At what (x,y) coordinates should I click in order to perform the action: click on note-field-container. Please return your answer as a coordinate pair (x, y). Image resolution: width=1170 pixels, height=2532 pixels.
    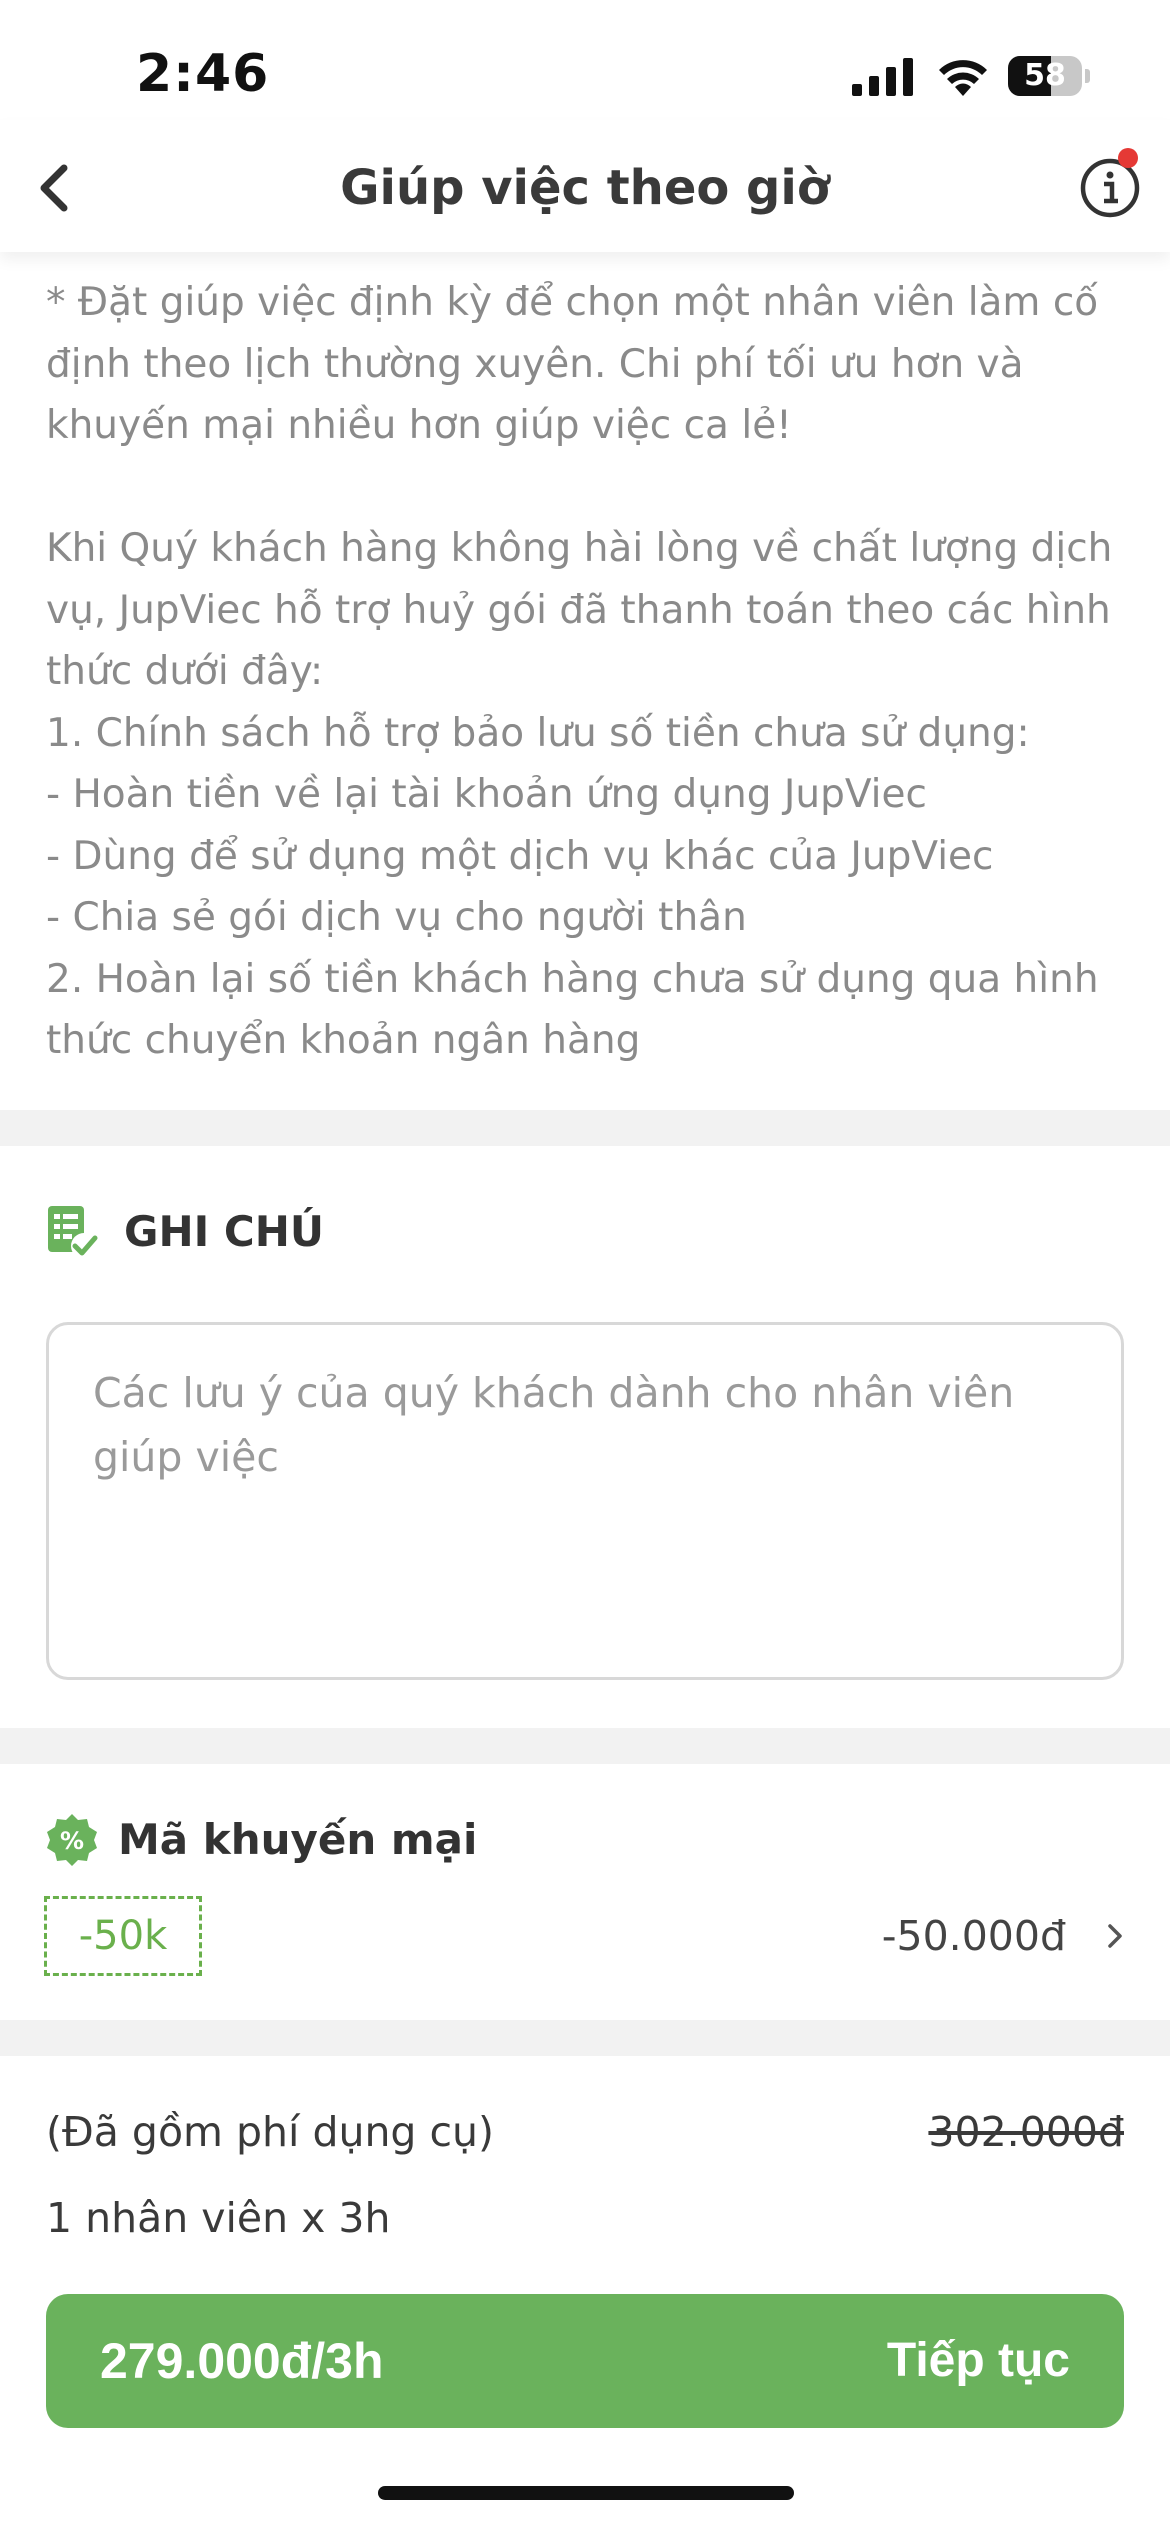
    Looking at the image, I should click on (585, 1501).